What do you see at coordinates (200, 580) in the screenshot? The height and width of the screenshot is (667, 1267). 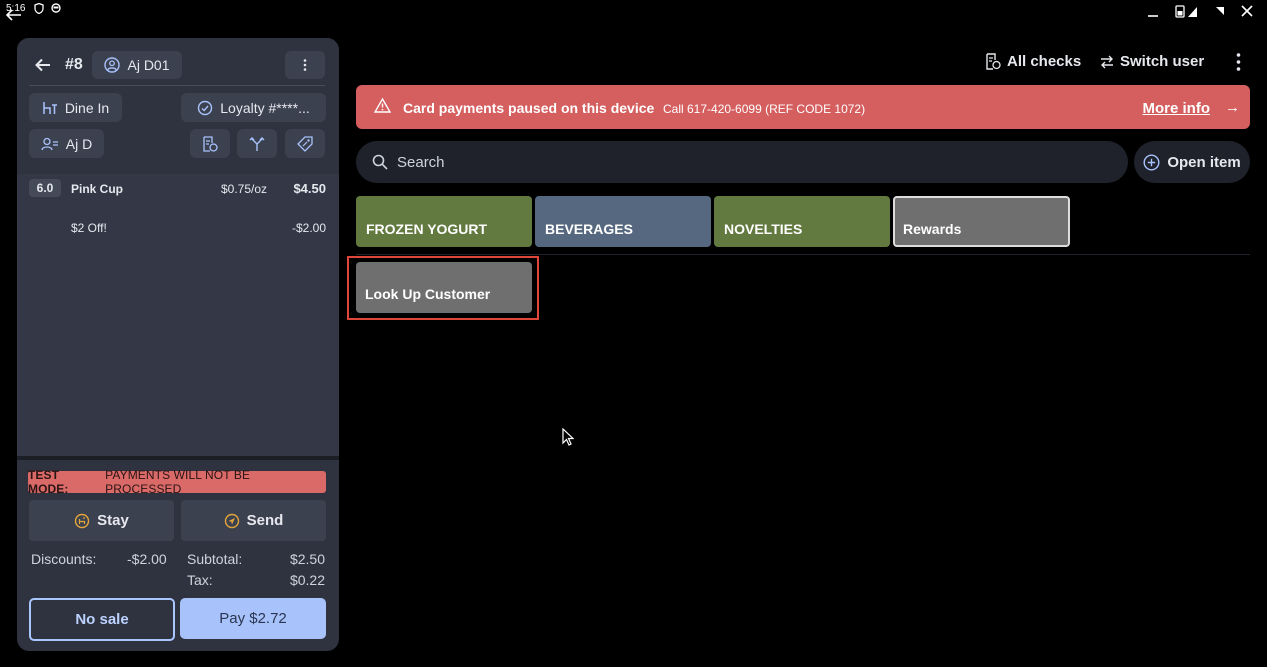 I see `tax-label: Tax:` at bounding box center [200, 580].